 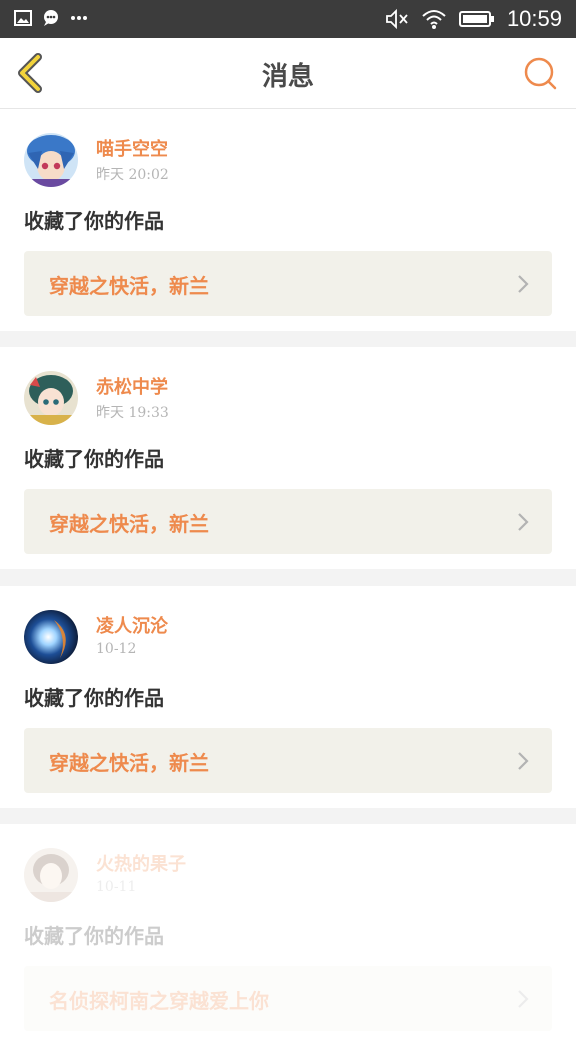 What do you see at coordinates (534, 18) in the screenshot?
I see `clock: 10:59` at bounding box center [534, 18].